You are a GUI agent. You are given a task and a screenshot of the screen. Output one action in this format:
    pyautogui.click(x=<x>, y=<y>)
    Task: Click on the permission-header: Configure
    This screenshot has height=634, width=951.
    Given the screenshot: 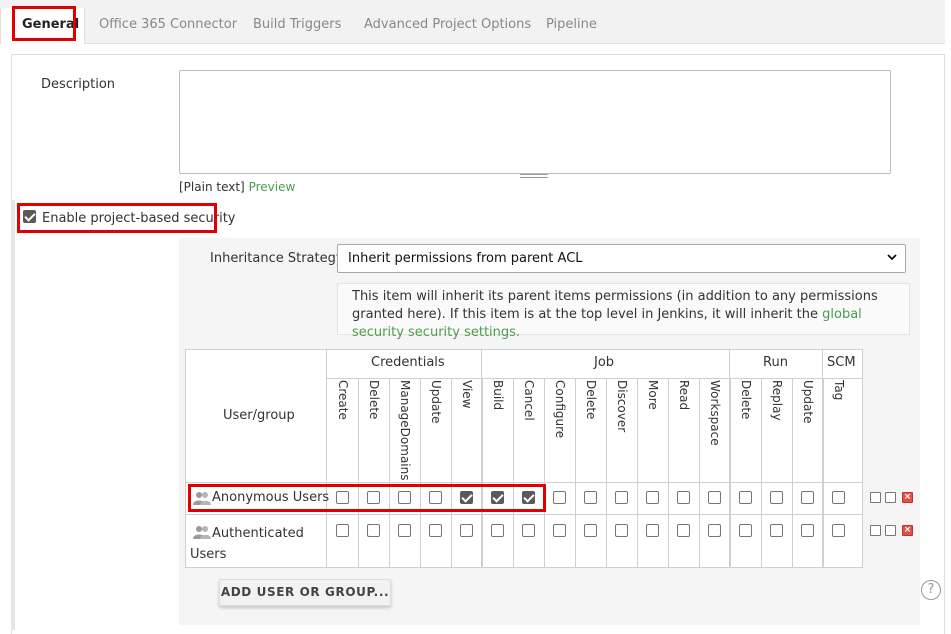 What is the action you would take?
    pyautogui.click(x=559, y=430)
    